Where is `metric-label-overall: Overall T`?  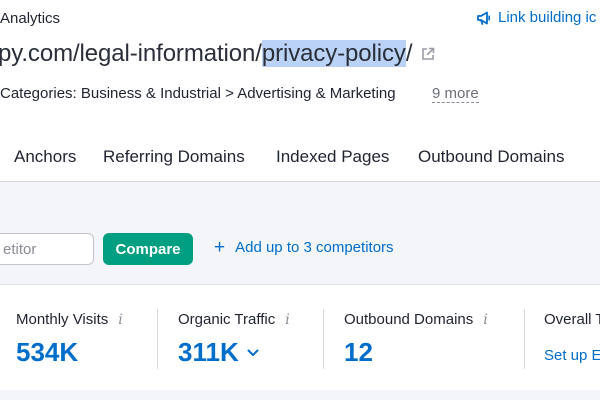
metric-label-overall: Overall T is located at coordinates (572, 319).